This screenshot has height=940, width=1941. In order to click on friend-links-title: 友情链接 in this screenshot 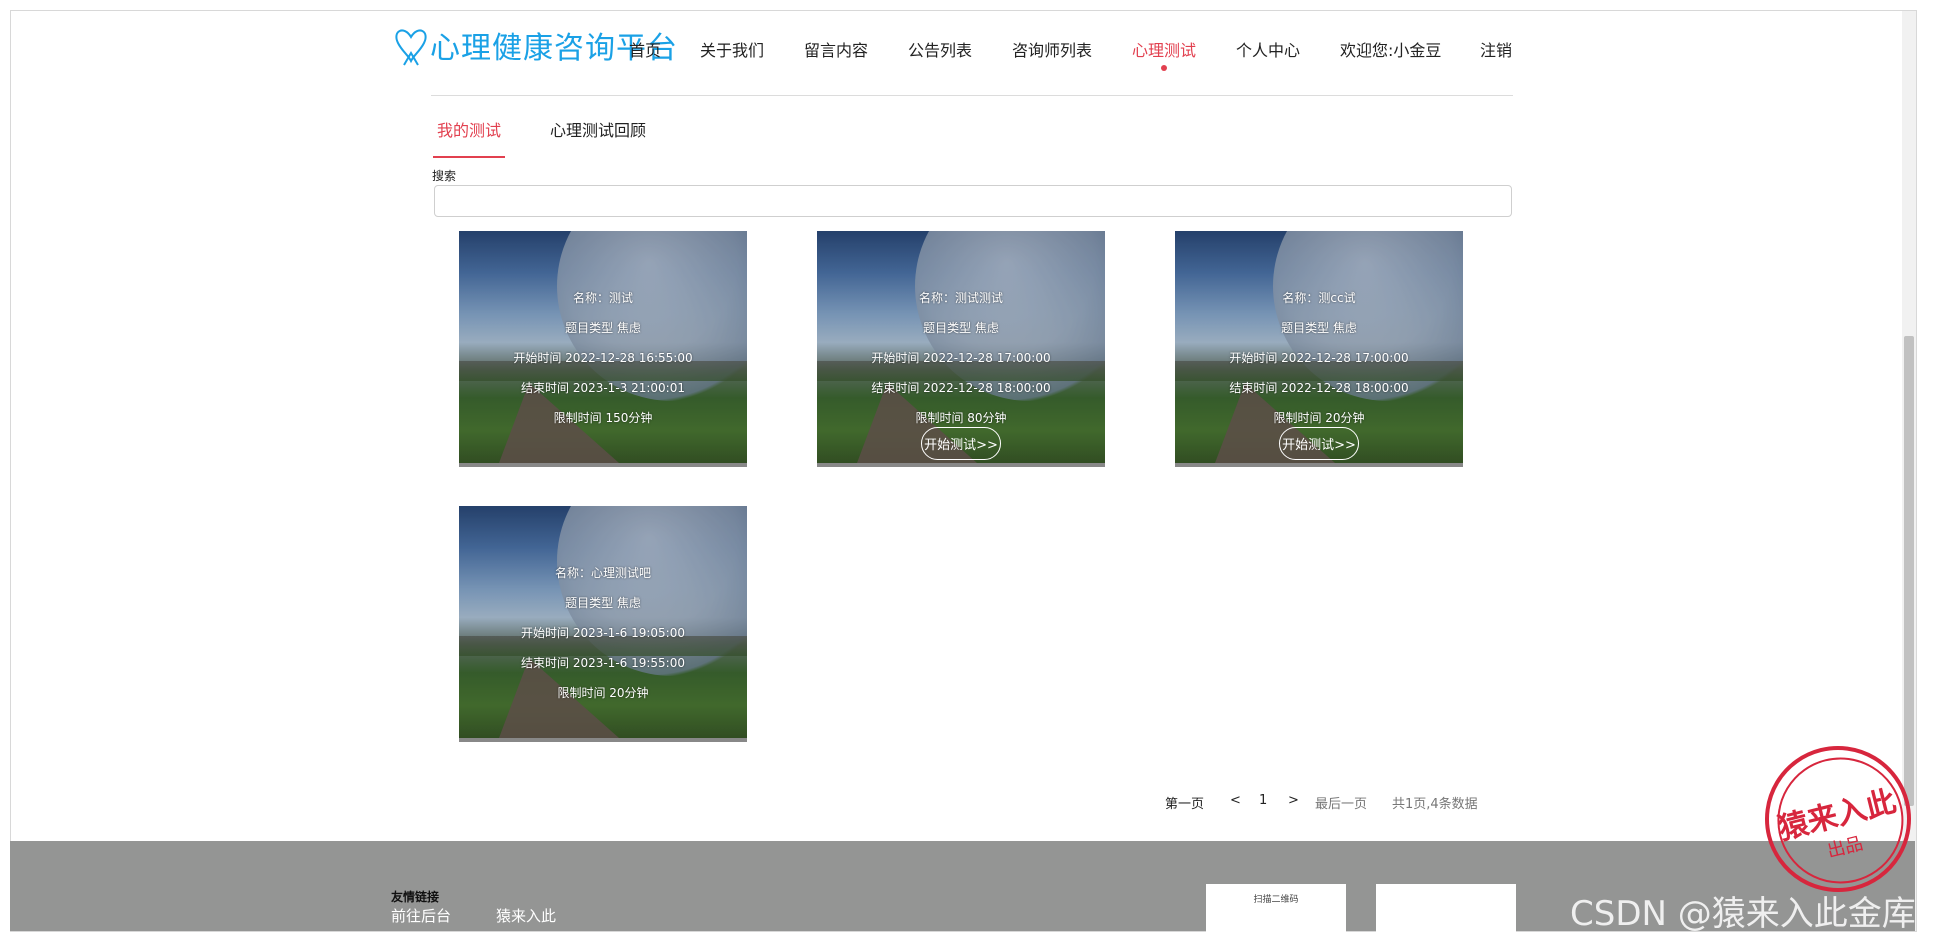, I will do `click(415, 897)`.